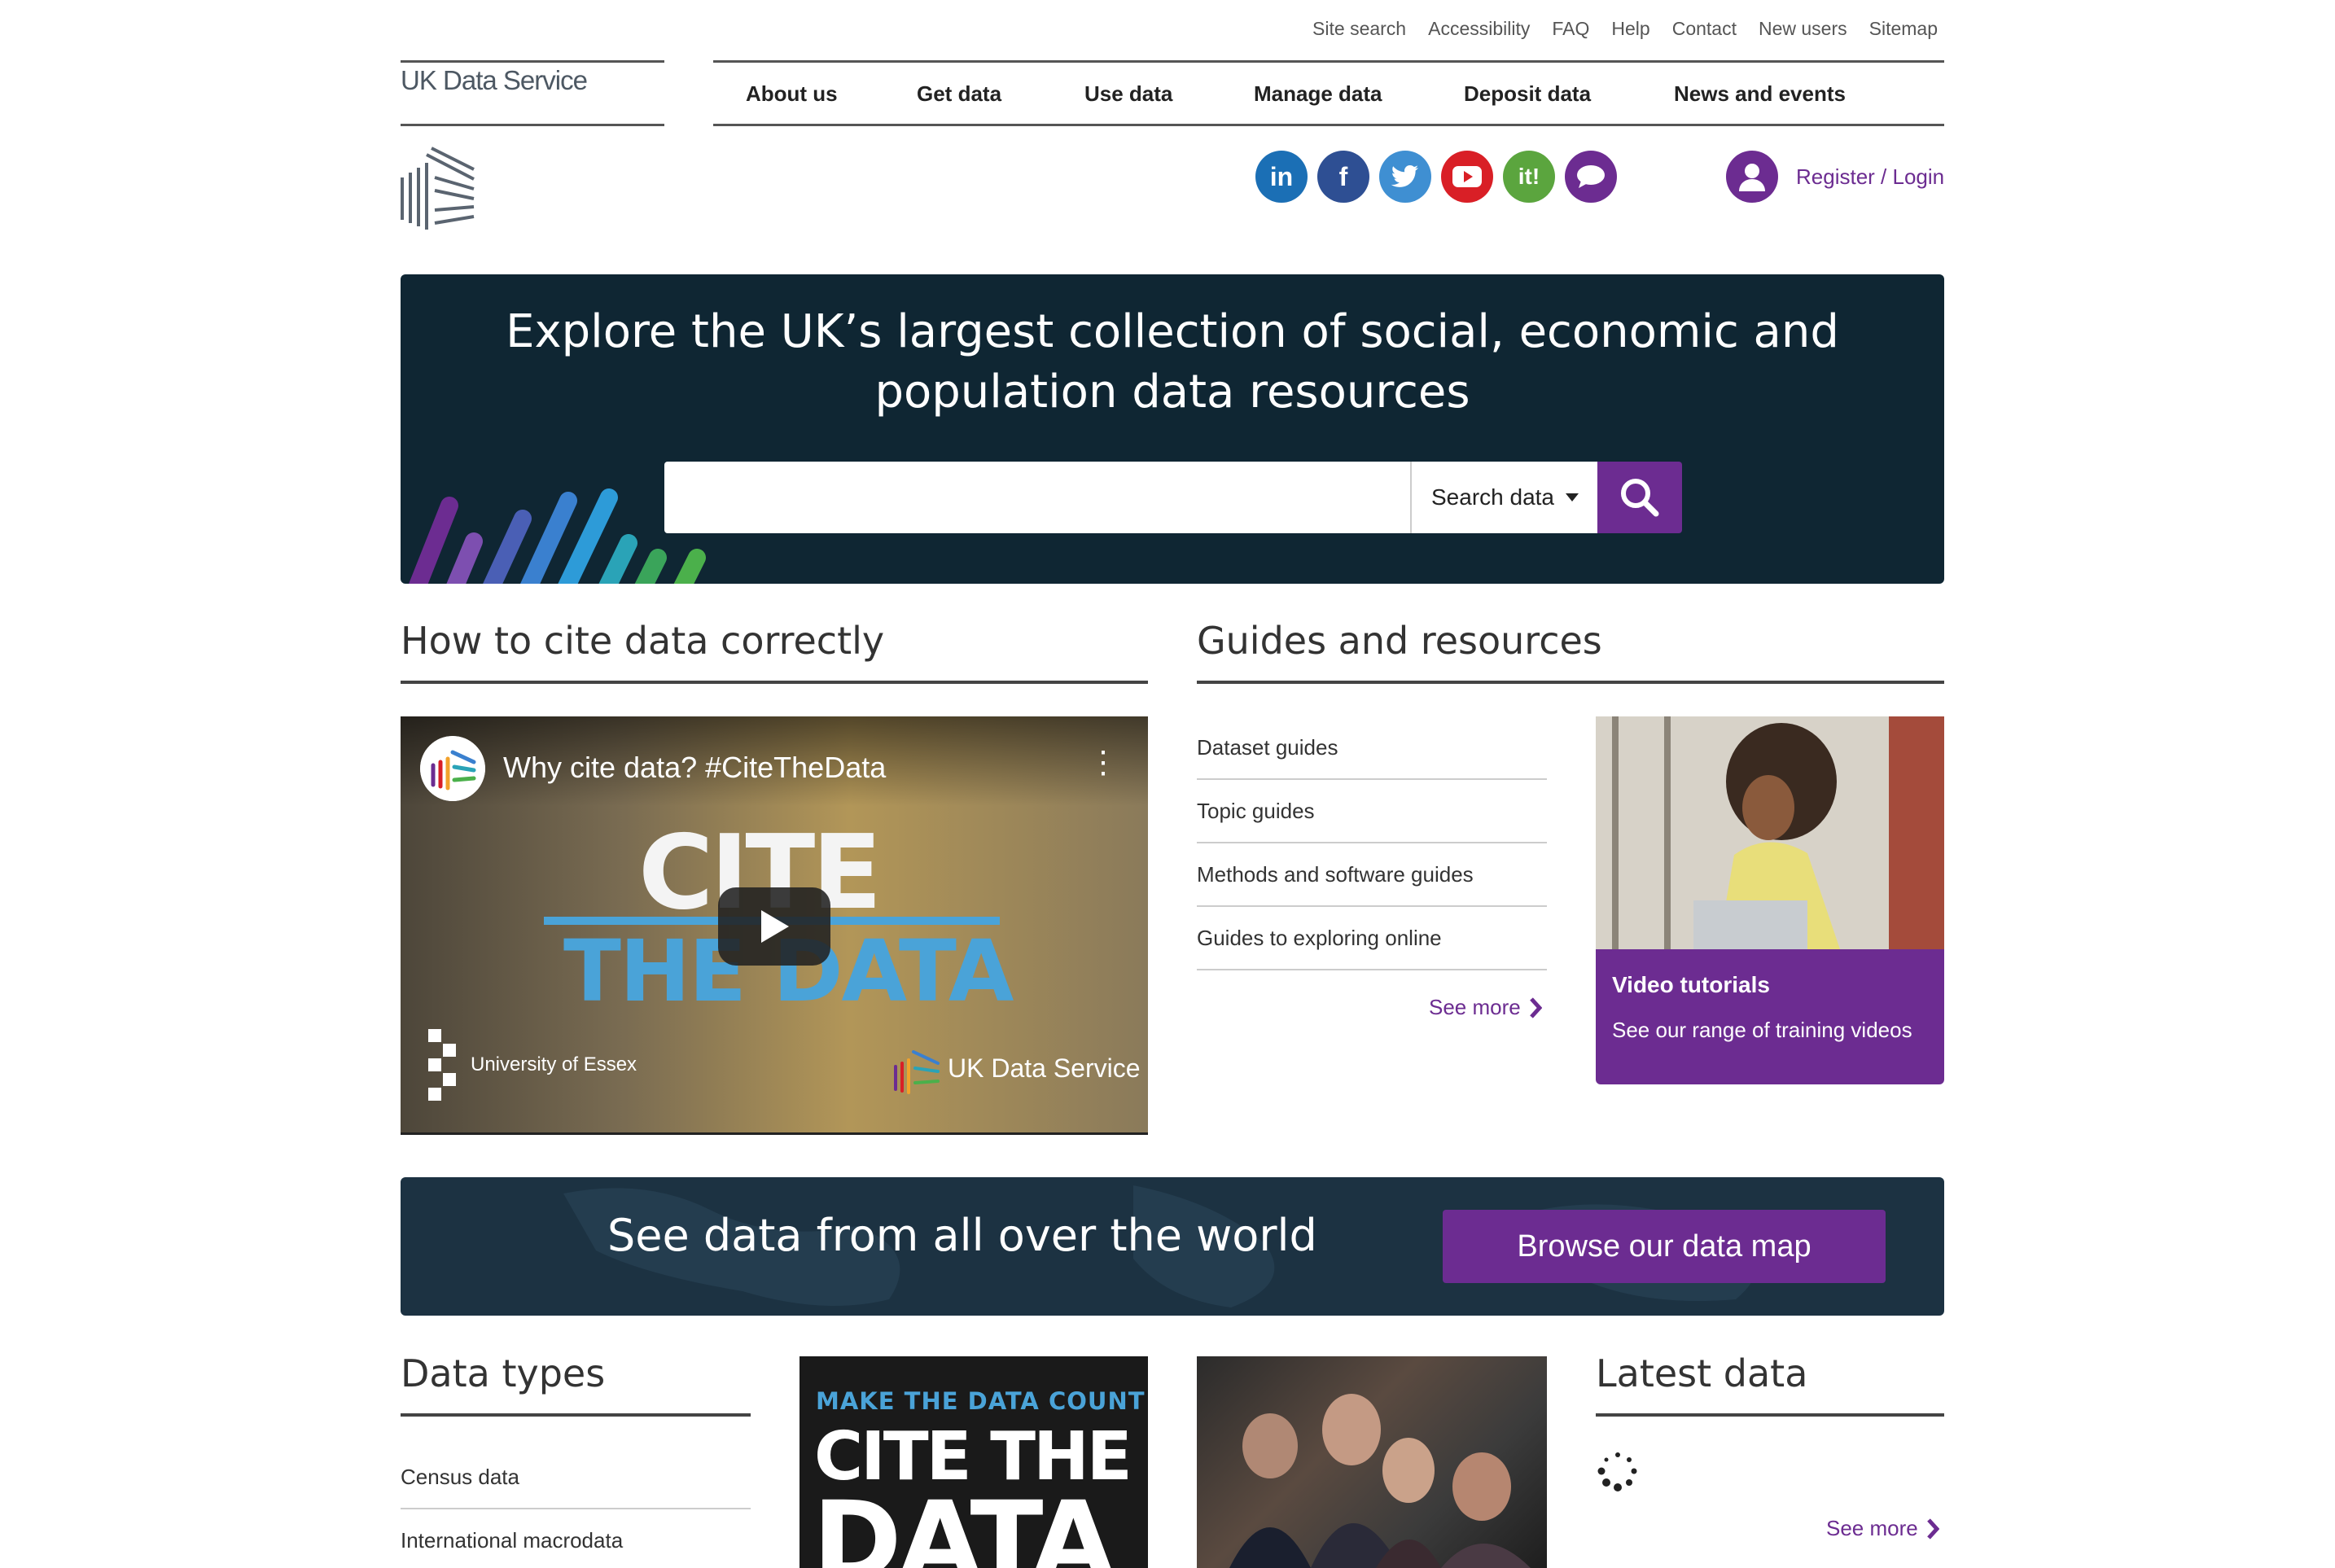 The image size is (2335, 1568). I want to click on linkedin-icon: in, so click(1281, 177).